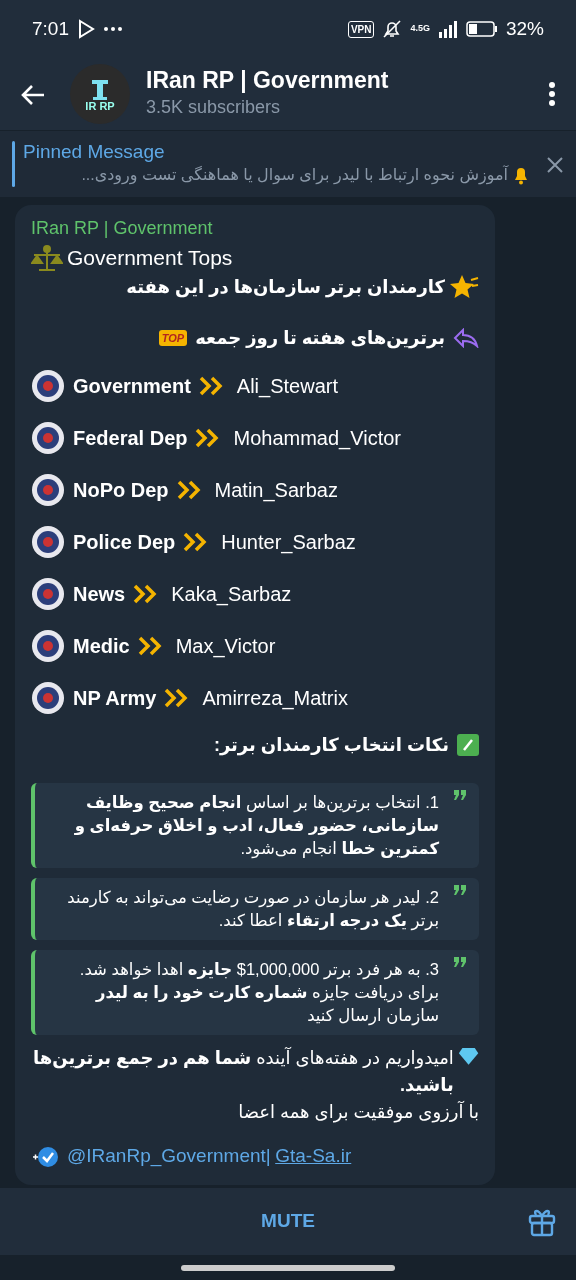 The height and width of the screenshot is (1280, 576). Describe the element at coordinates (287, 386) in the screenshot. I see `employee-name: Ali_Stewart` at that location.